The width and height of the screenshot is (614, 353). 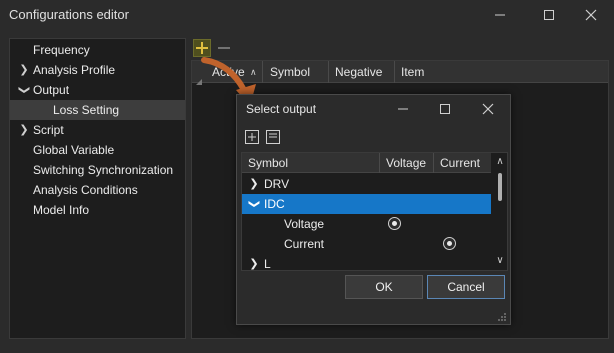 What do you see at coordinates (97, 50) in the screenshot?
I see `tree-item-frequency: Frequency` at bounding box center [97, 50].